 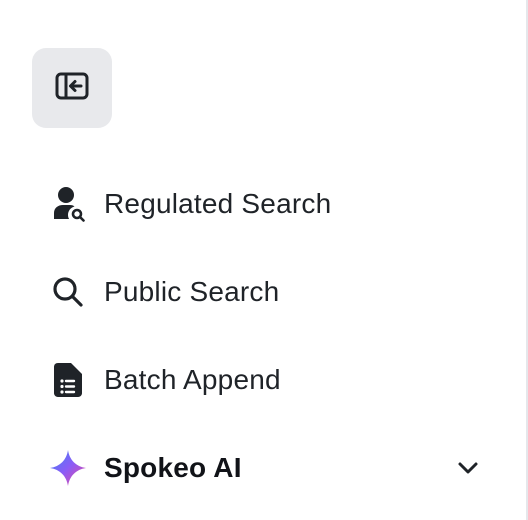 What do you see at coordinates (468, 468) in the screenshot?
I see `chevron-down-icon` at bounding box center [468, 468].